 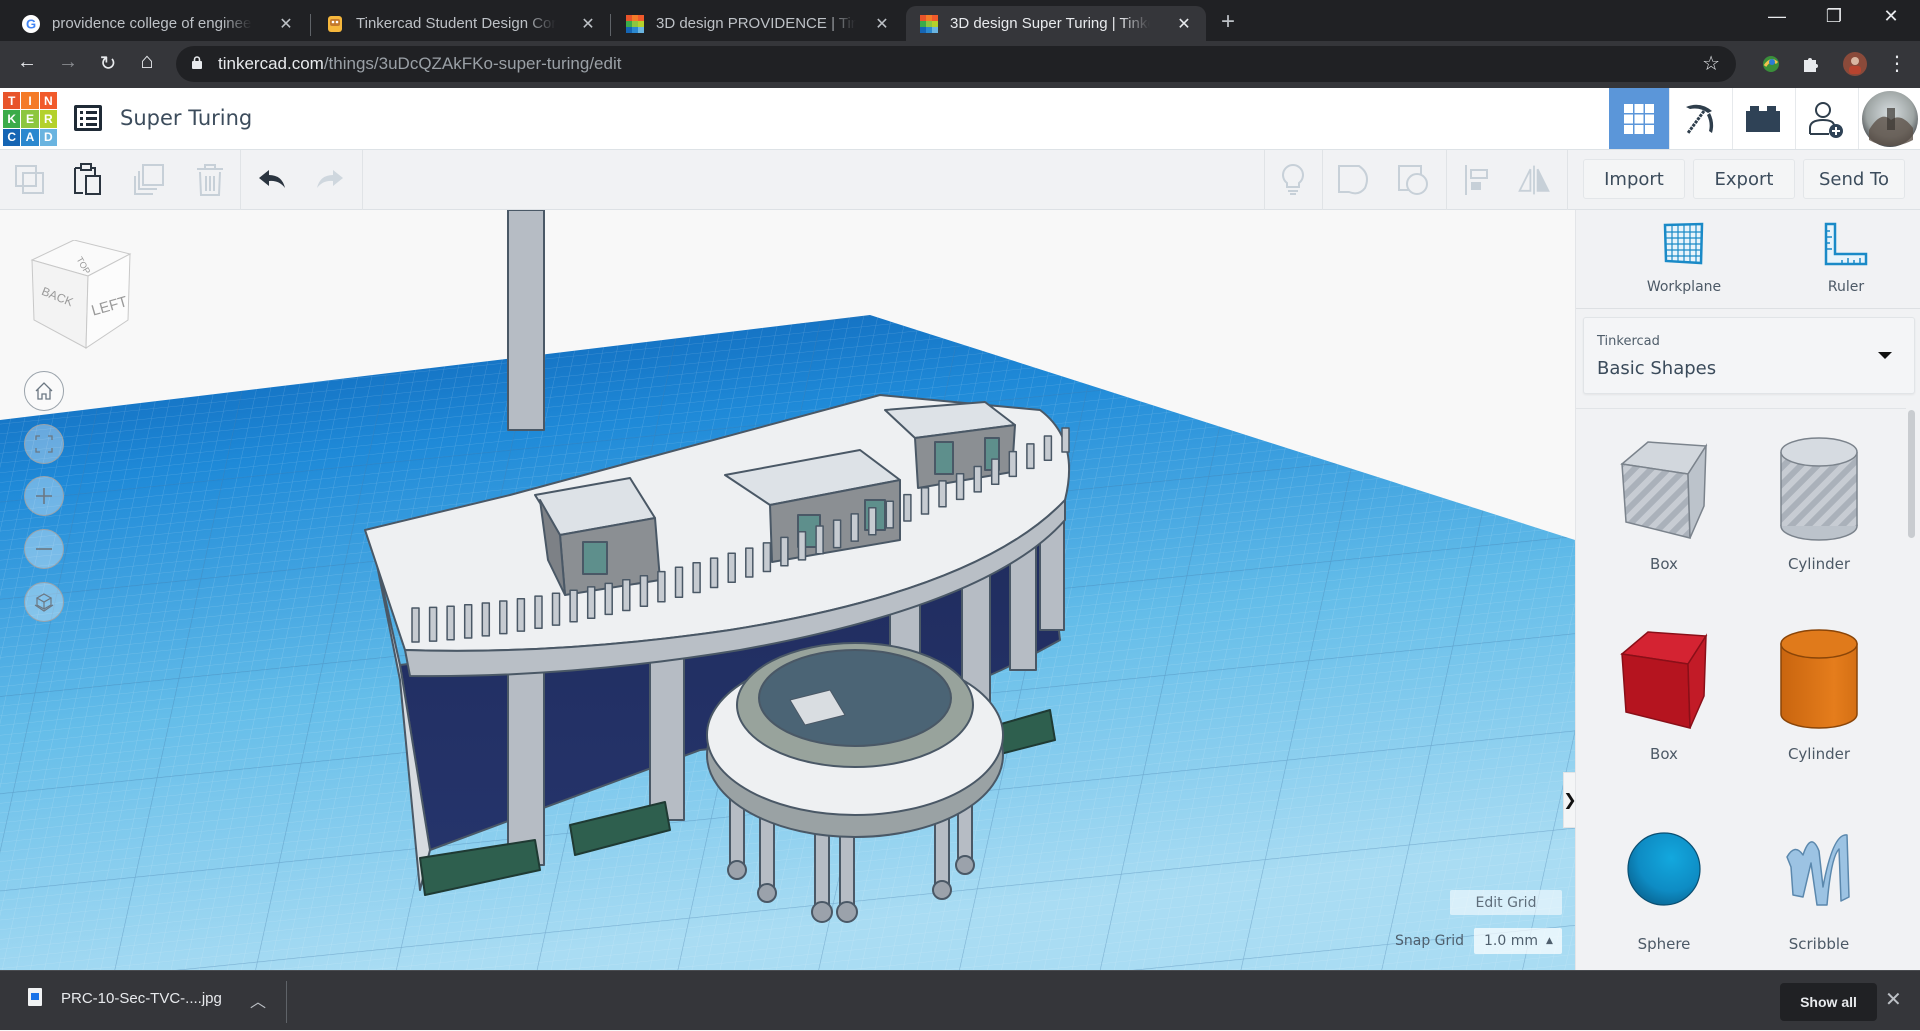 What do you see at coordinates (80, 296) in the screenshot?
I see `view-cube: TOP BACK LEFT` at bounding box center [80, 296].